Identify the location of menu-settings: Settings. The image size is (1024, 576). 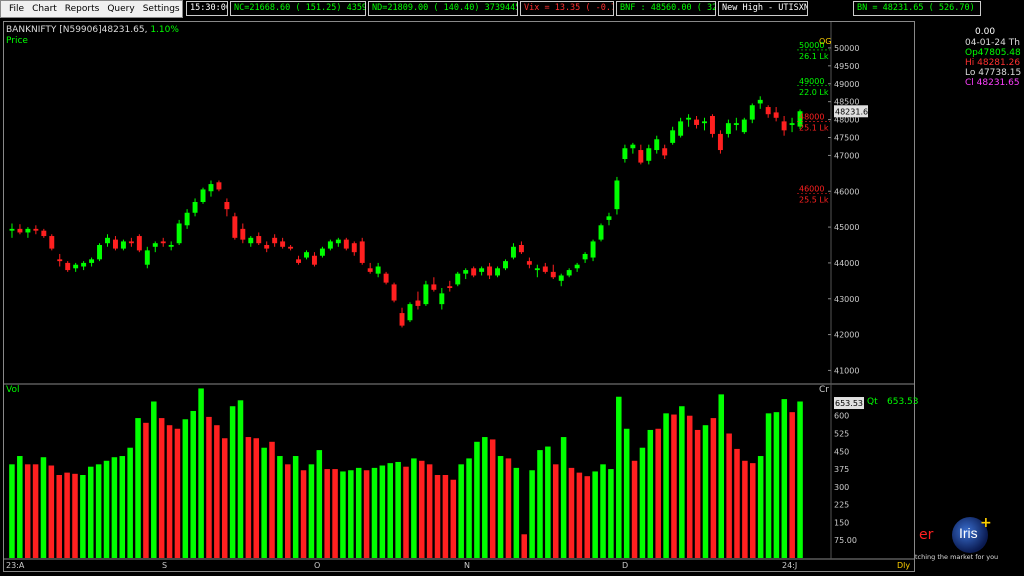
(161, 9).